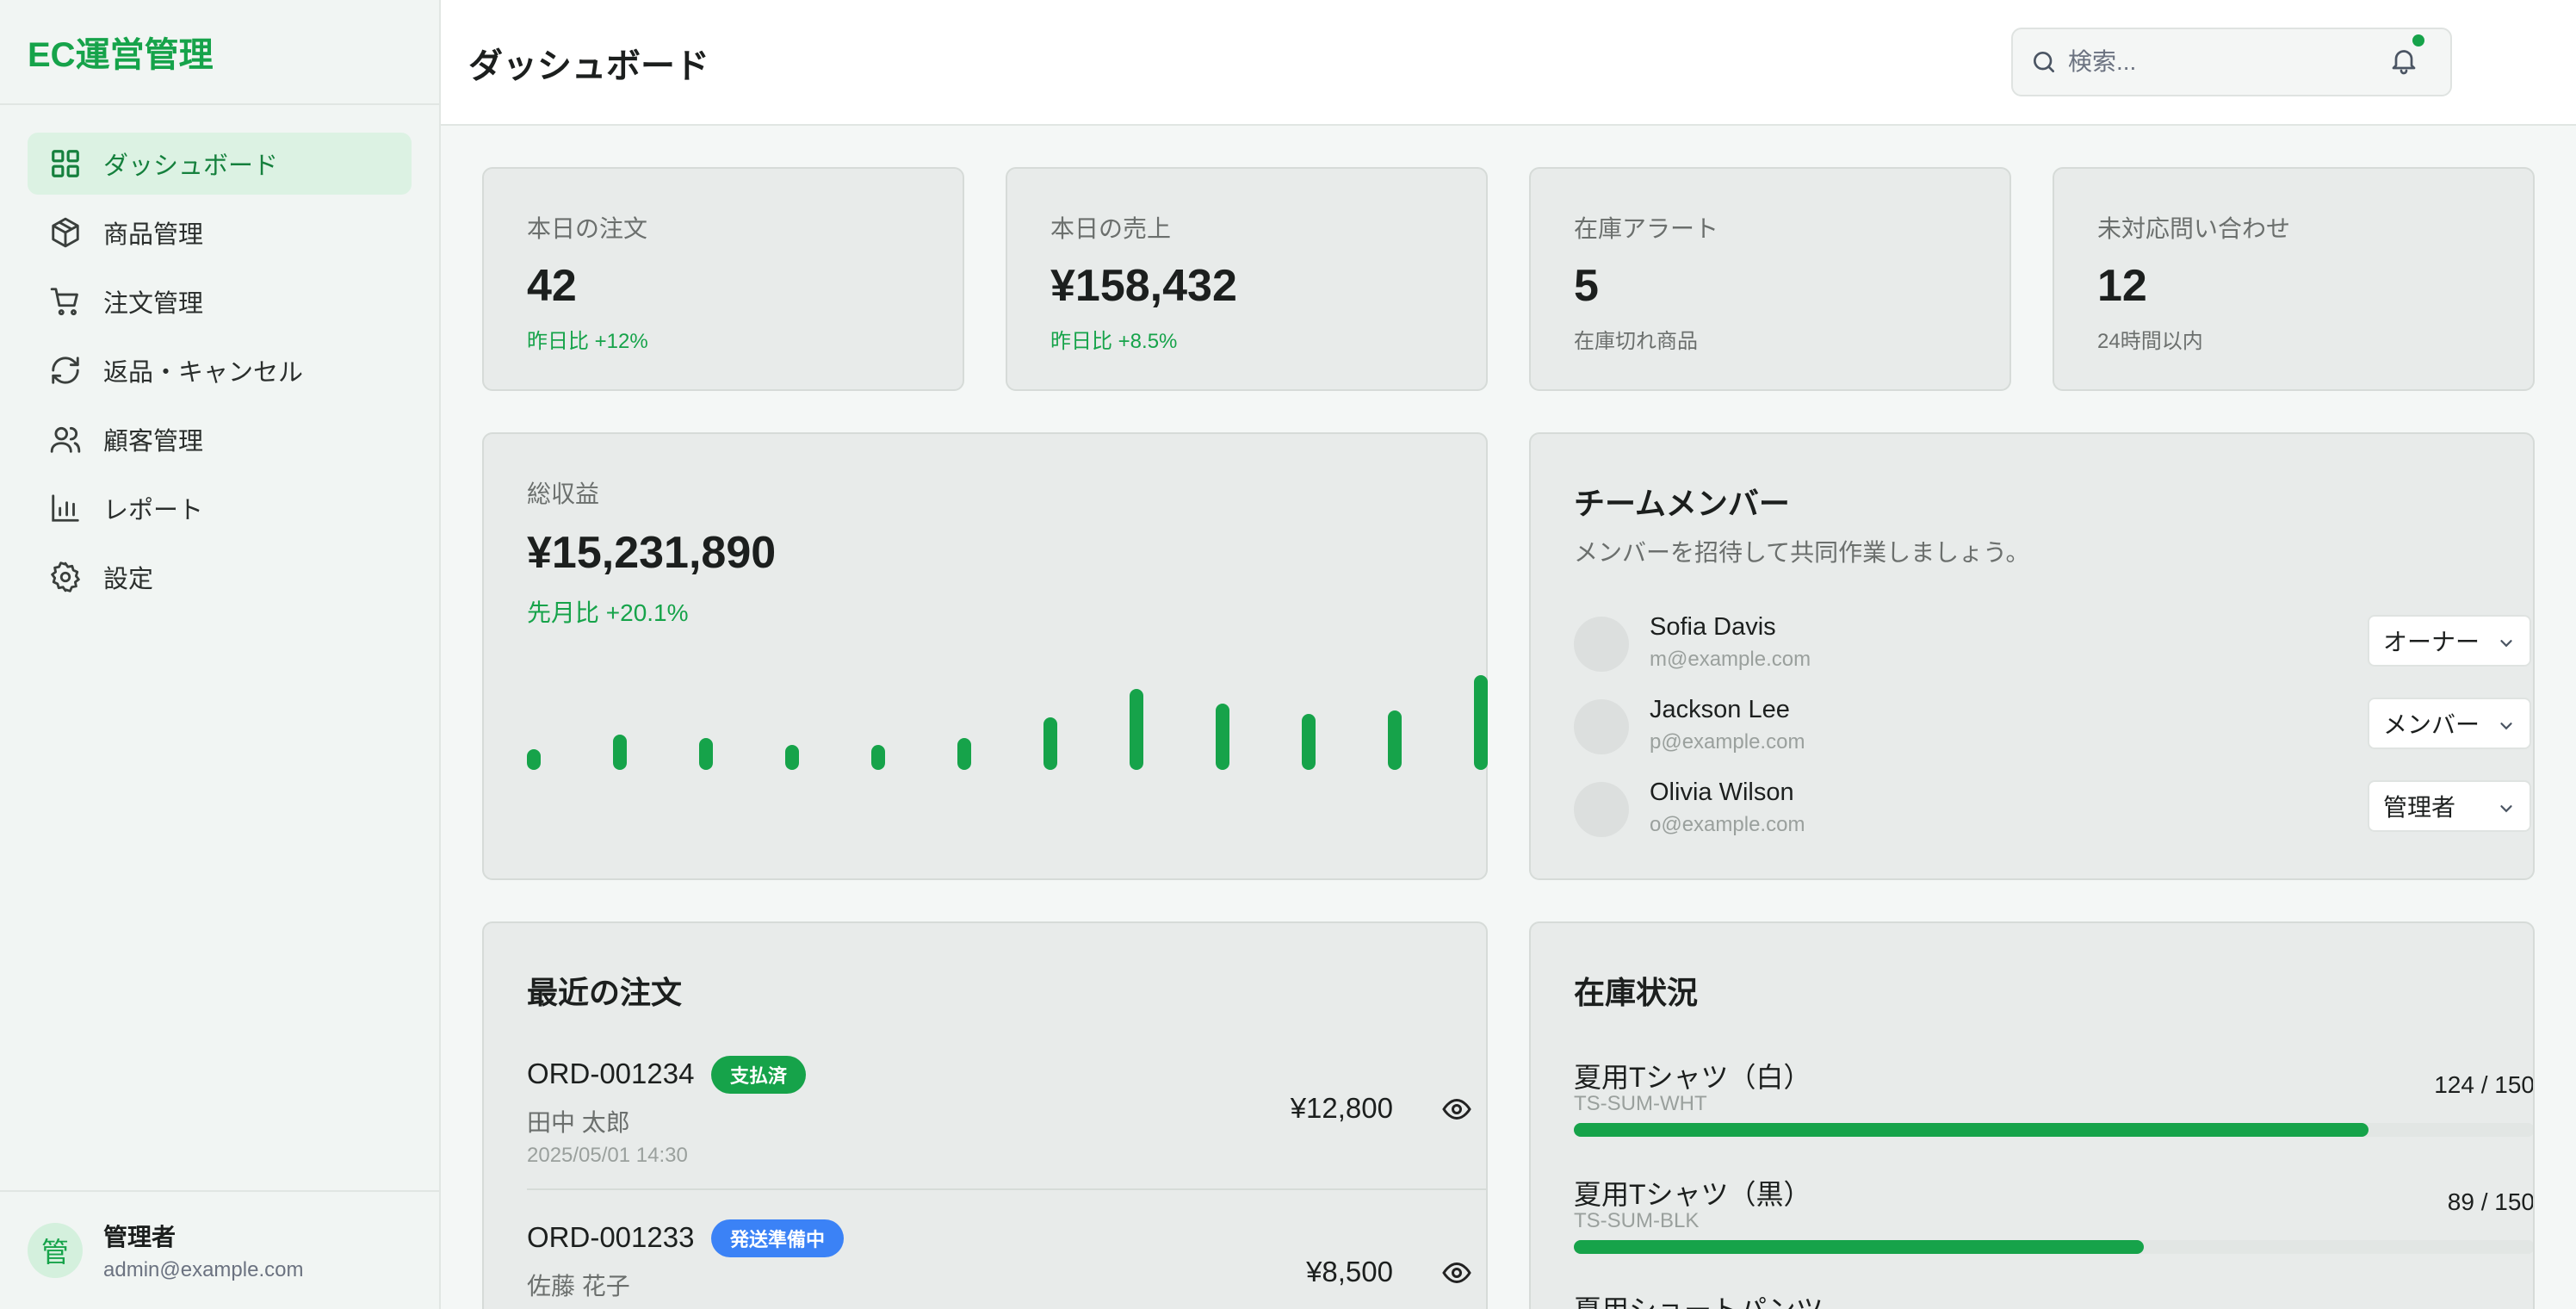 The width and height of the screenshot is (2576, 1309). What do you see at coordinates (219, 1249) in the screenshot?
I see `user-profile: 管 管理者 admin@example.com` at bounding box center [219, 1249].